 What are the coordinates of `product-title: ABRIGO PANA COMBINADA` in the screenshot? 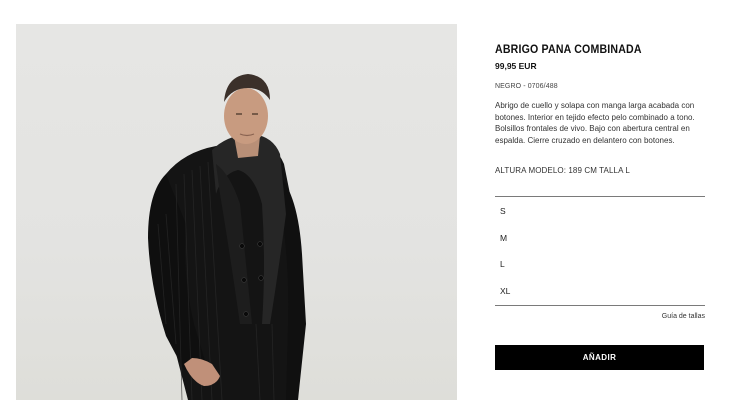 It's located at (568, 50).